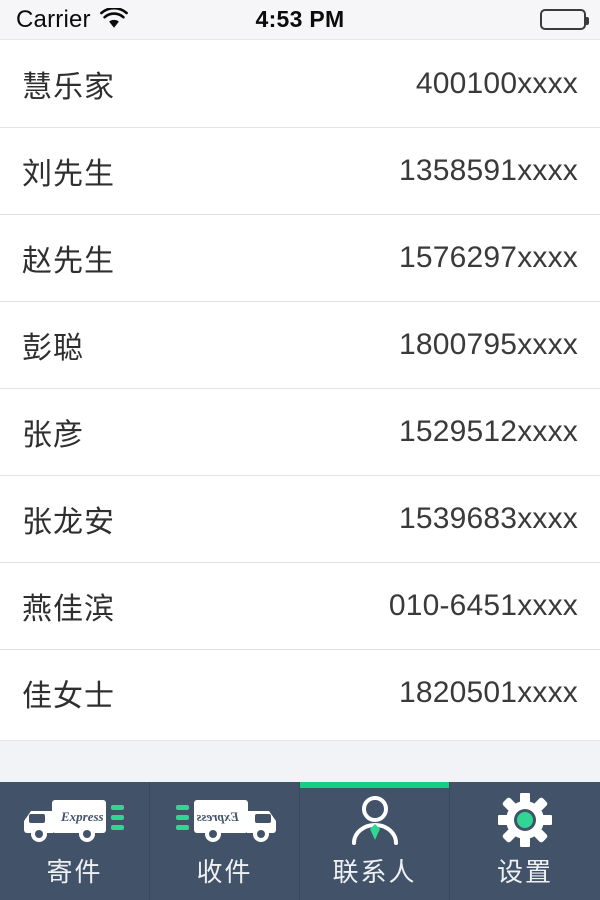 Image resolution: width=600 pixels, height=900 pixels. Describe the element at coordinates (488, 257) in the screenshot. I see `contact-phone: 1576297xxxx` at that location.